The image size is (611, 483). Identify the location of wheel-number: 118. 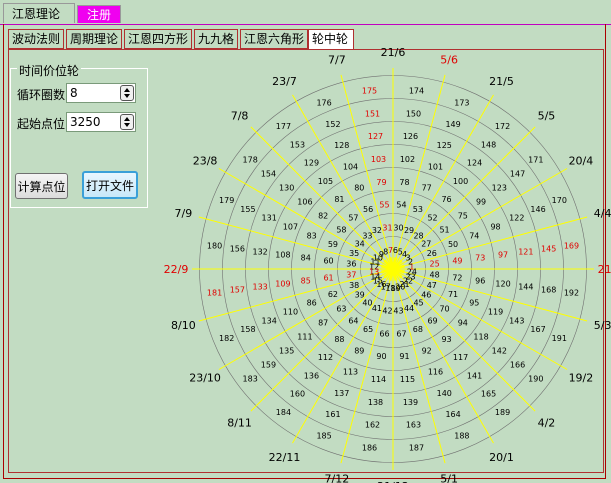
(480, 337).